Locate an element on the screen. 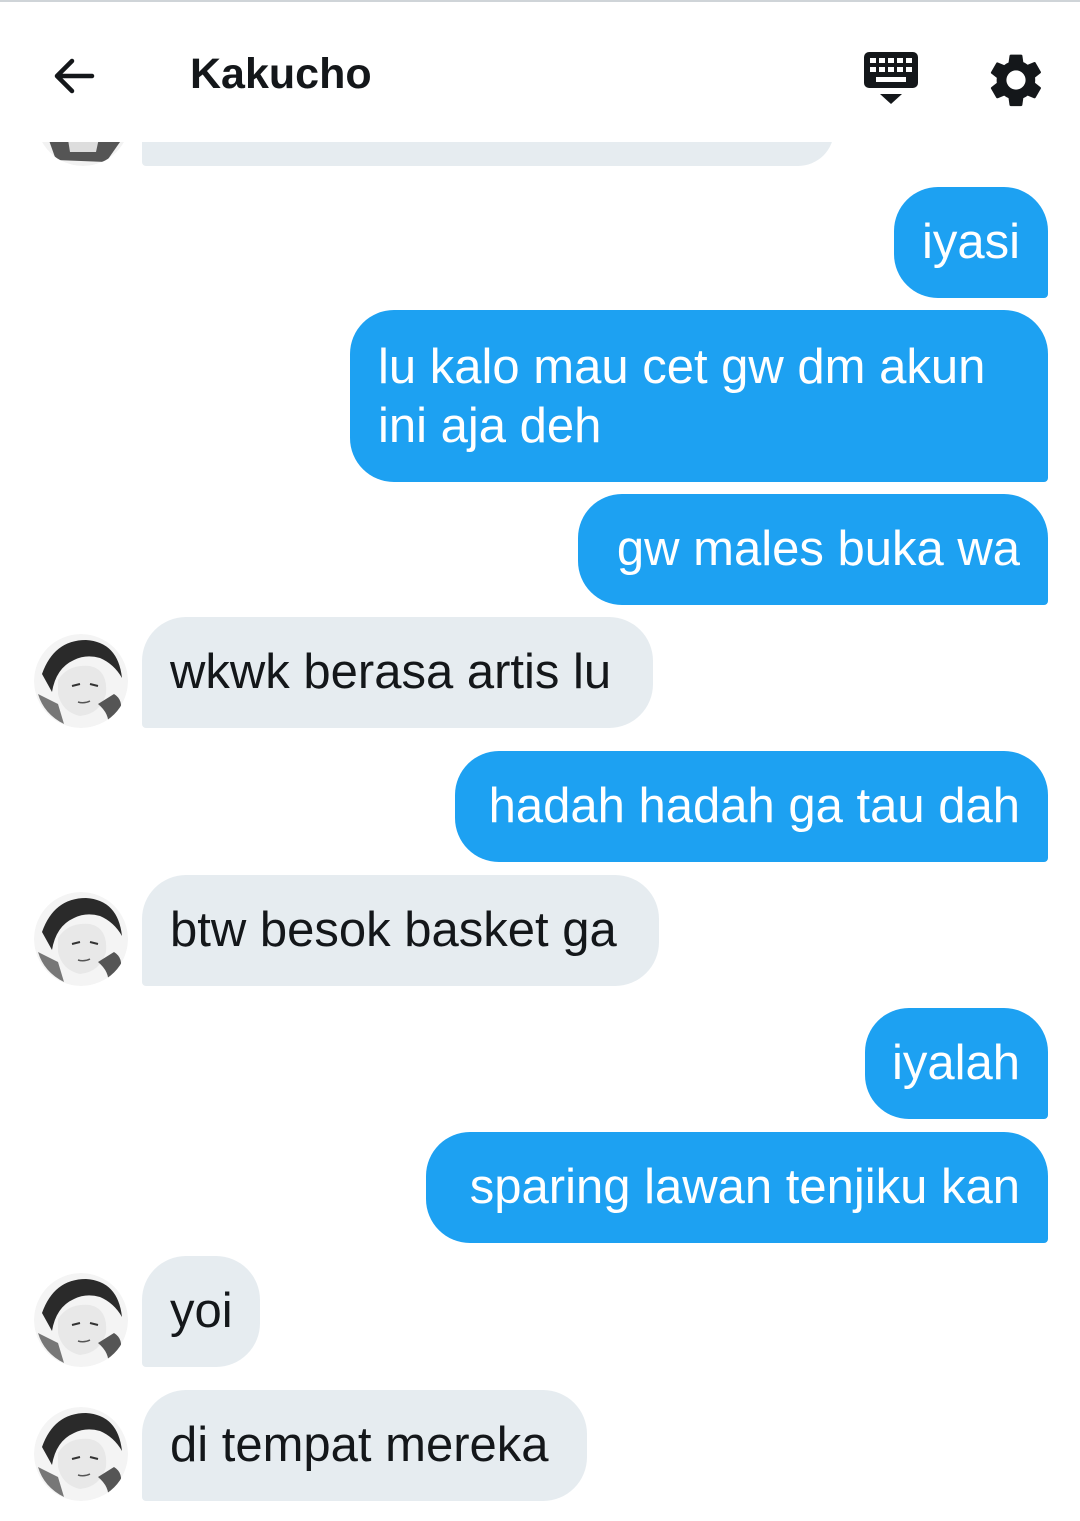  message-text: iyasi is located at coordinates (970, 242).